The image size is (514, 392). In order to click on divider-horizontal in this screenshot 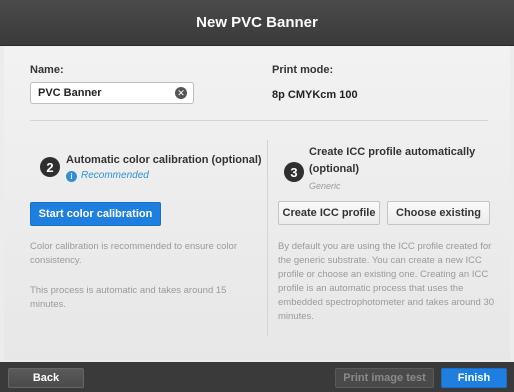, I will do `click(259, 120)`.